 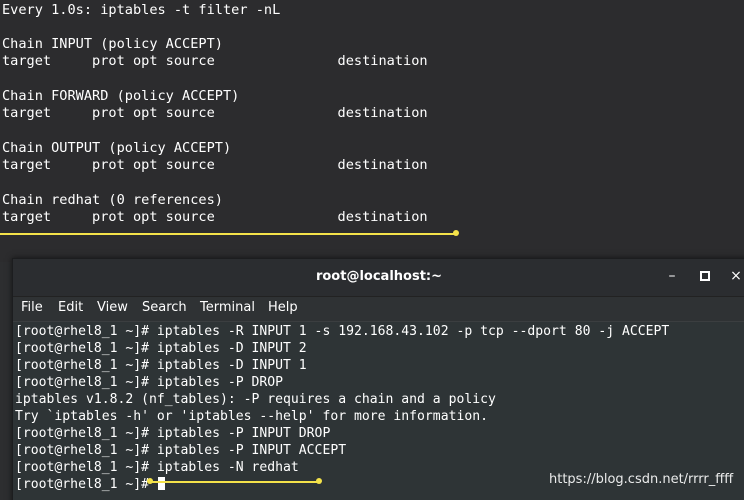 What do you see at coordinates (228, 234) in the screenshot?
I see `annotation-underline-top` at bounding box center [228, 234].